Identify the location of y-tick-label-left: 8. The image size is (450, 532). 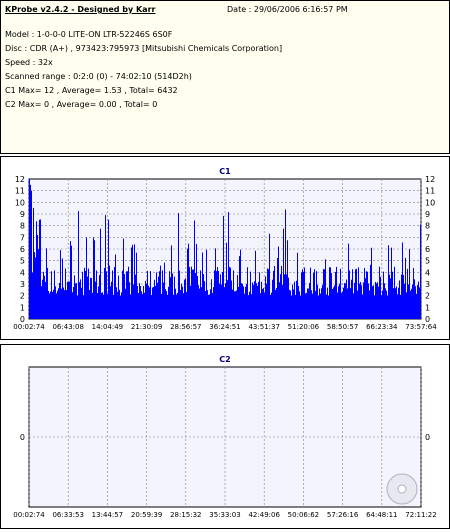
(22, 226).